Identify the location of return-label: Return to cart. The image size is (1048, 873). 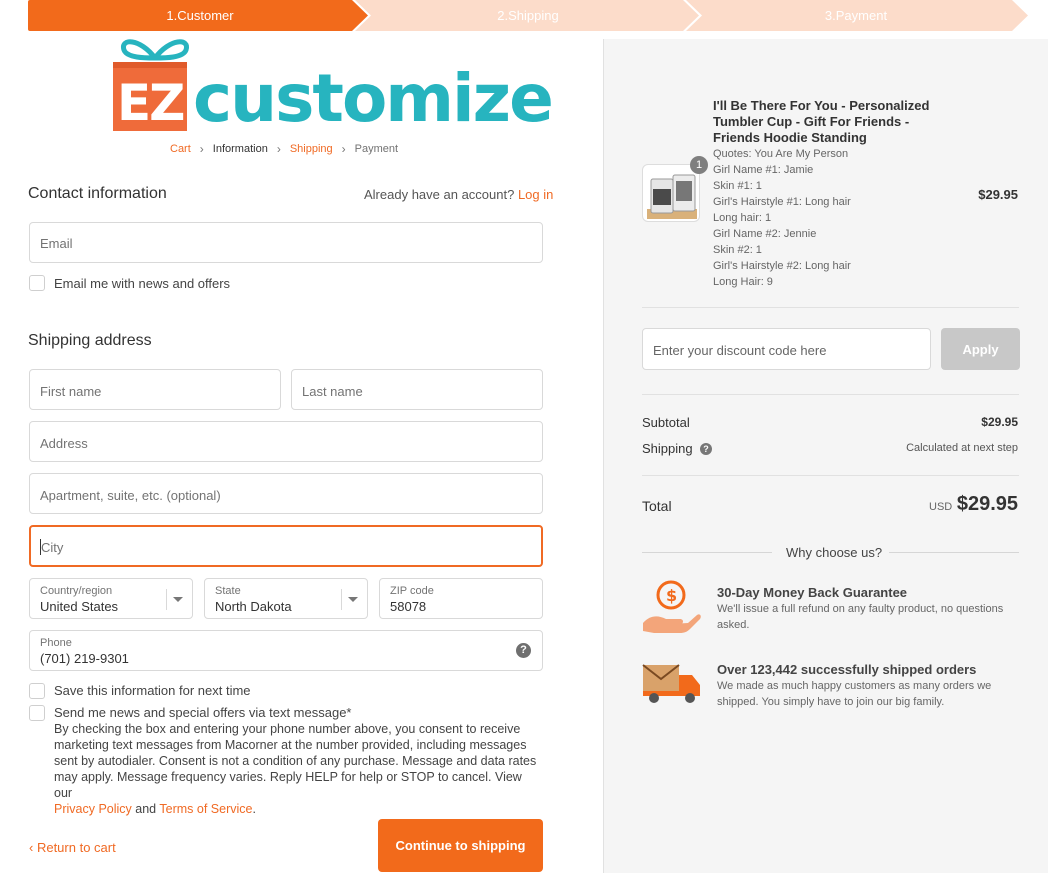
(76, 847).